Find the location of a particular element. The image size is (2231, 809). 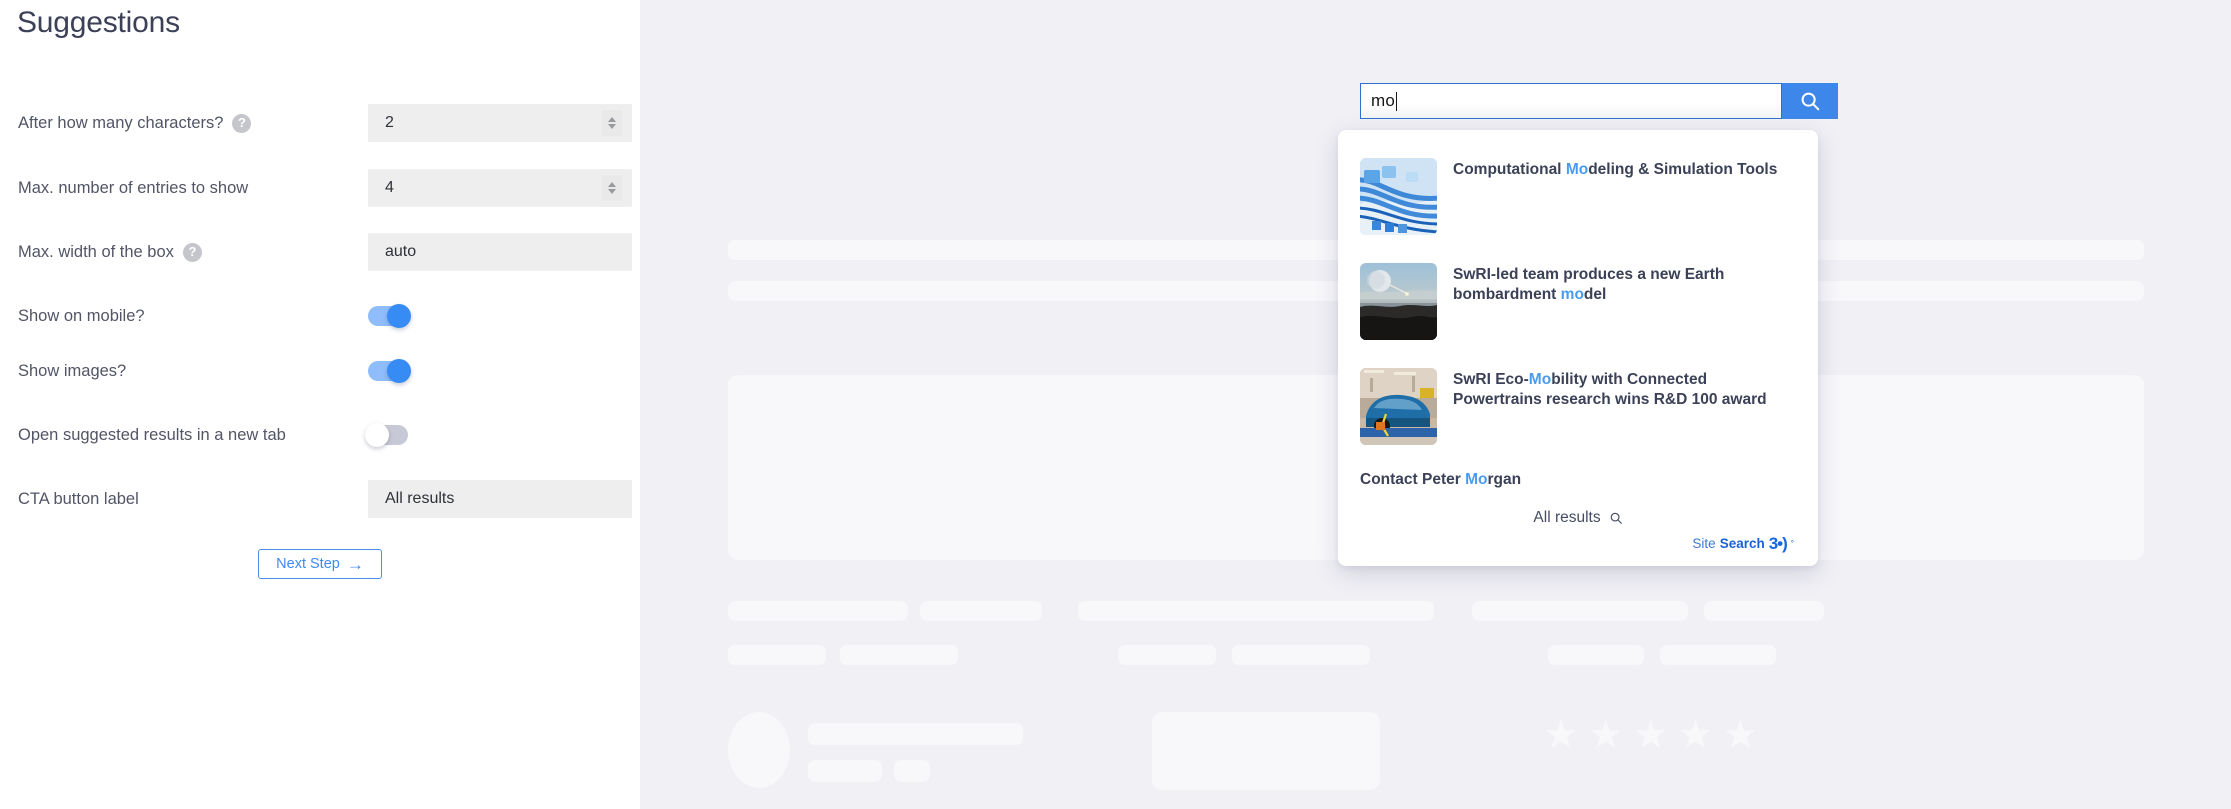

field-value: auto is located at coordinates (401, 251).